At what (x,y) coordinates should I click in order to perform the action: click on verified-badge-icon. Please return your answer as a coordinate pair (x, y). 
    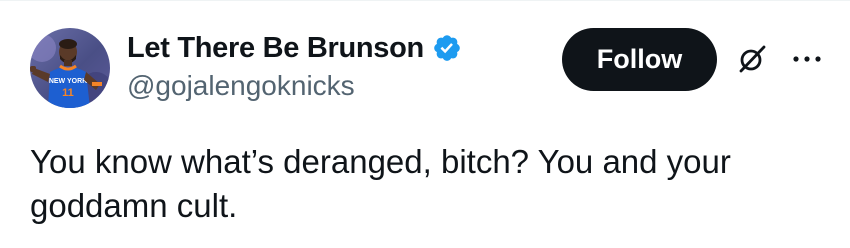
    Looking at the image, I should click on (447, 48).